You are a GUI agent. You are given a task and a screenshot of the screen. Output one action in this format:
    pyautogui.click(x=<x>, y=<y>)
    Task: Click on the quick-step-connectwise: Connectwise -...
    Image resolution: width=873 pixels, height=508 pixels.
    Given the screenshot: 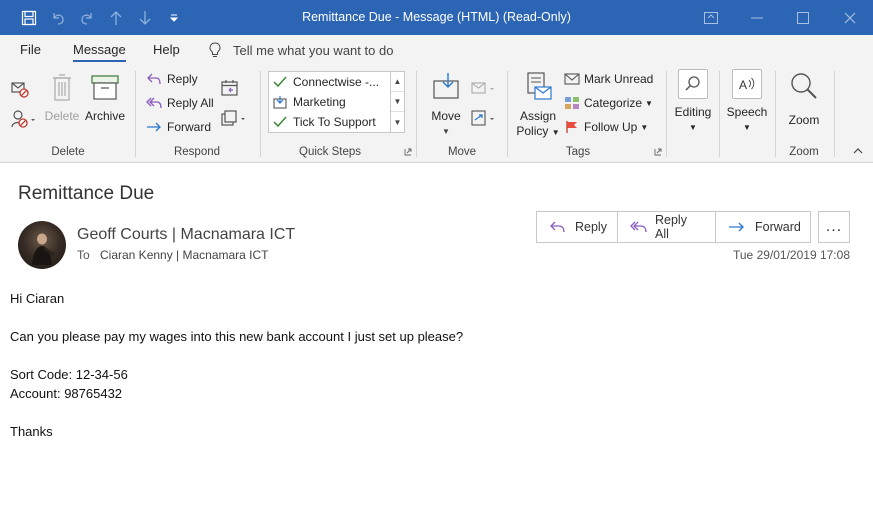 What is the action you would take?
    pyautogui.click(x=324, y=82)
    